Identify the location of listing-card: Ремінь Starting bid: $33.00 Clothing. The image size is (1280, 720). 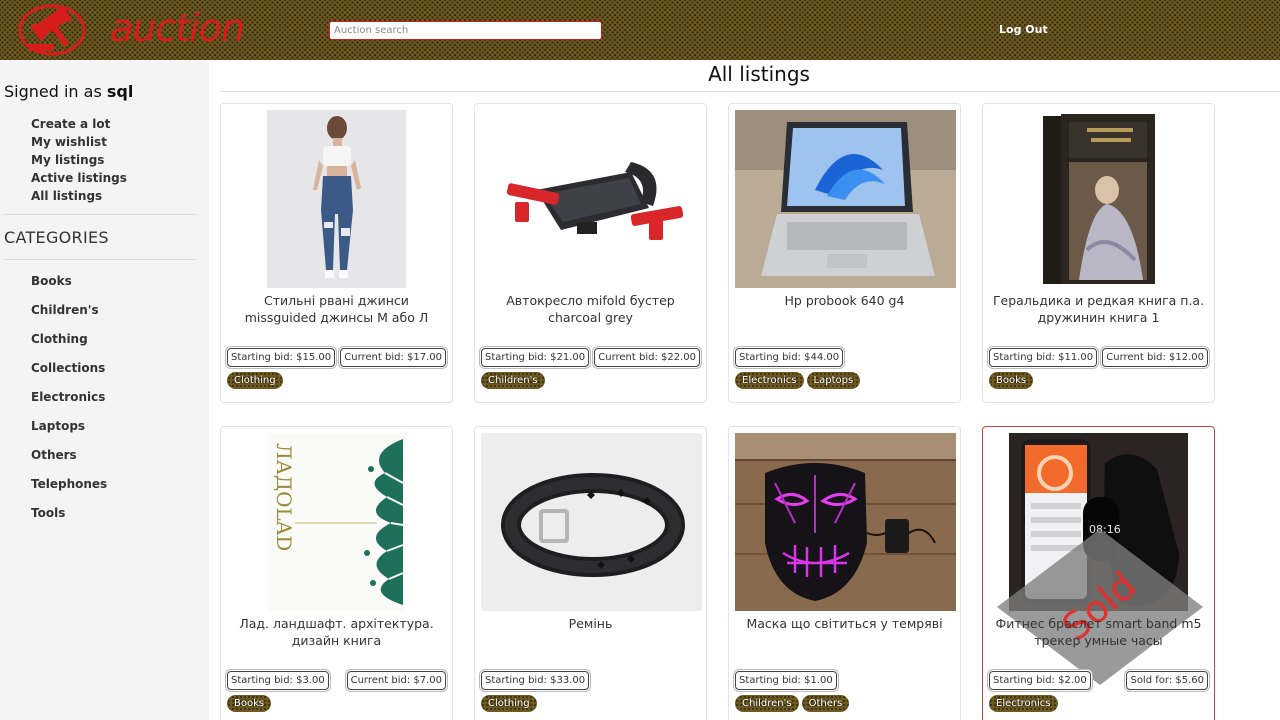
(590, 573).